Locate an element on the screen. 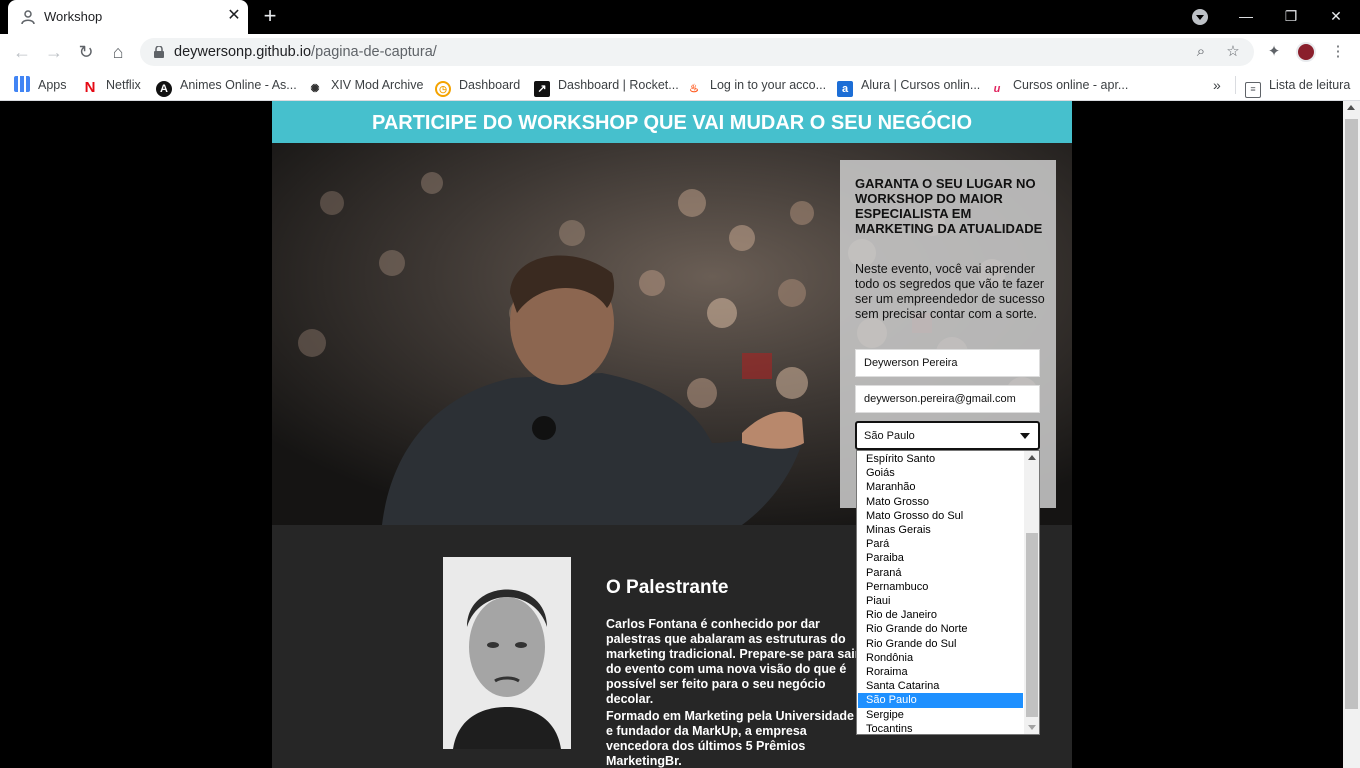 The image size is (1360, 768). home-button: ⌂ is located at coordinates (118, 52).